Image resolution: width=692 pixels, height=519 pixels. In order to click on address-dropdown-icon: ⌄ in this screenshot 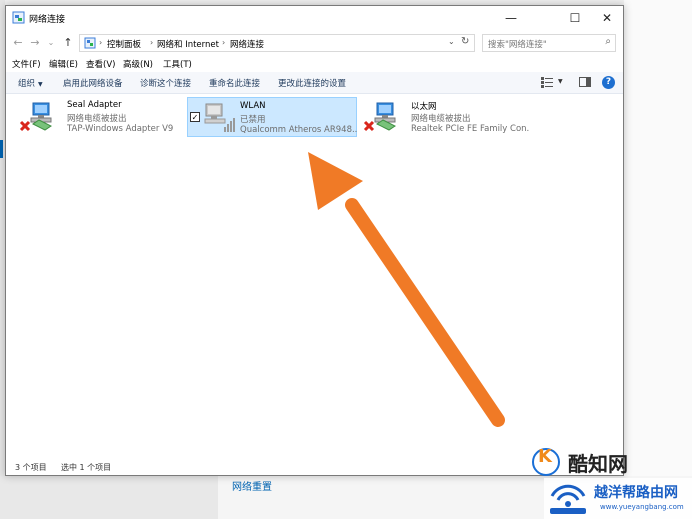, I will do `click(451, 41)`.